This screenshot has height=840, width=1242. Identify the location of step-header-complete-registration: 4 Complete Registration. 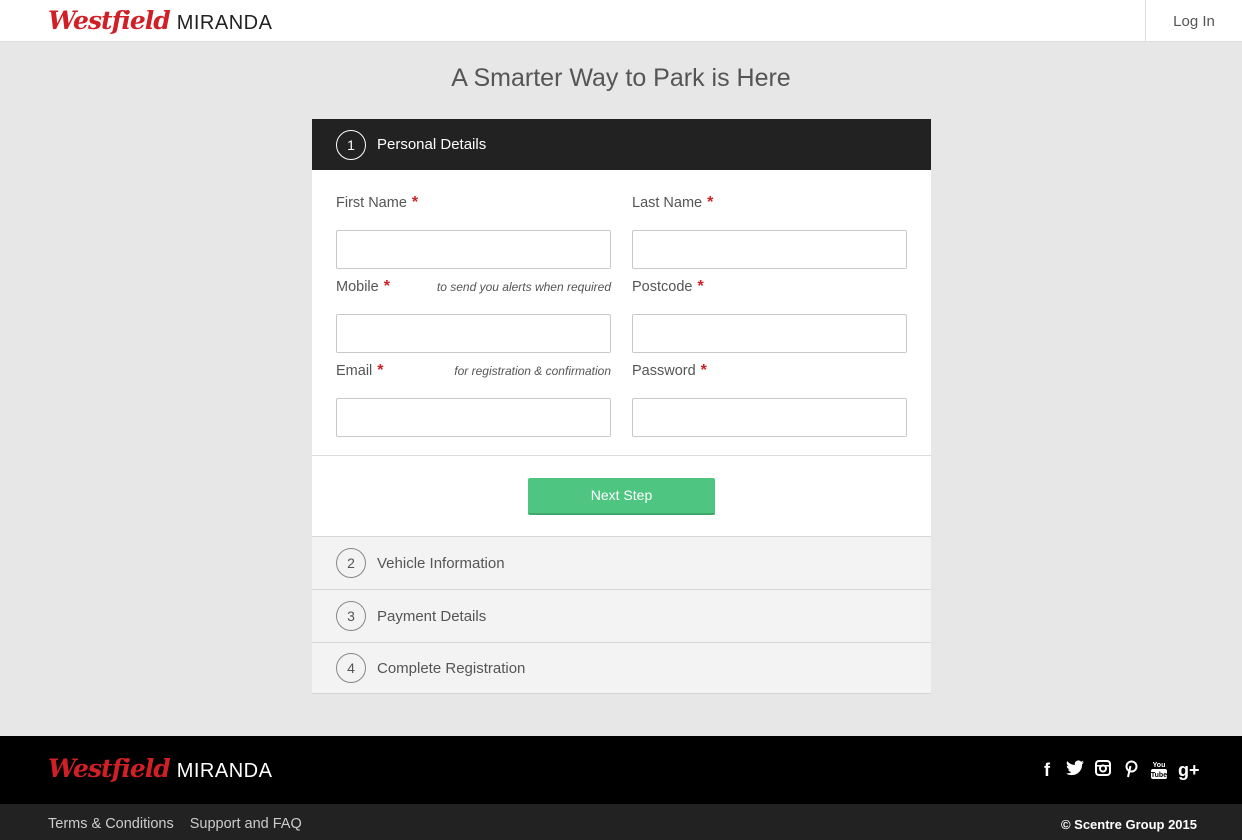
(621, 668).